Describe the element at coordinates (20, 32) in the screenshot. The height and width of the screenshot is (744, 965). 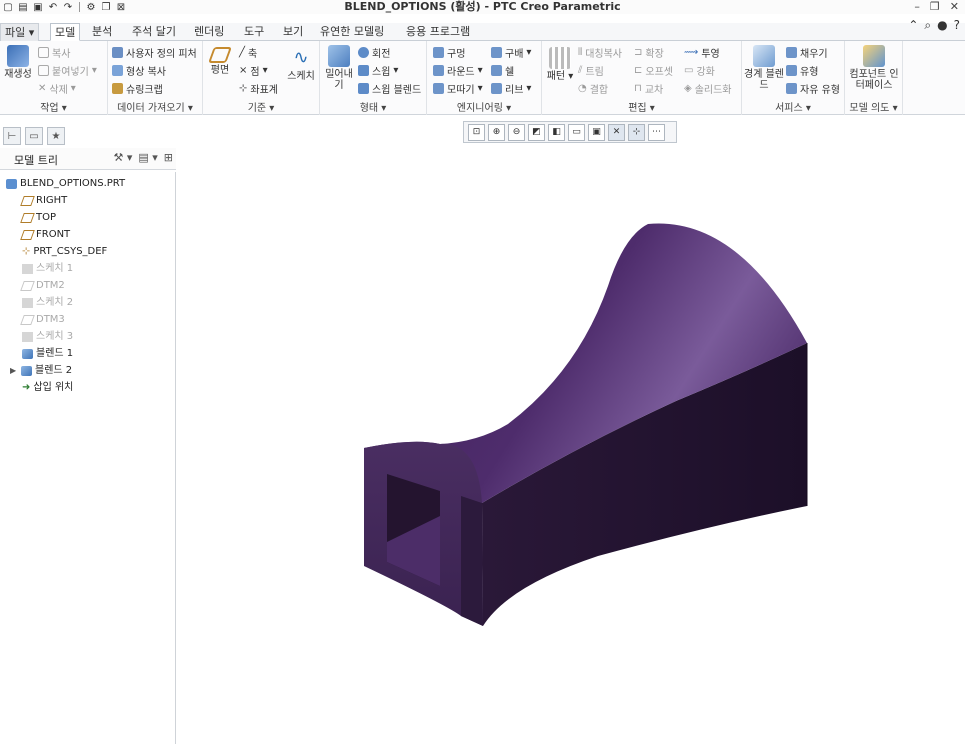
I see `tab-file: 파일 ▾` at that location.